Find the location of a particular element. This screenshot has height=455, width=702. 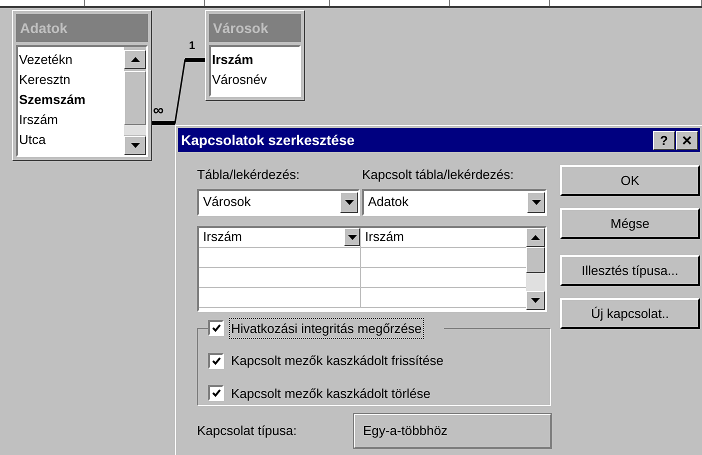

table-title: Adatok is located at coordinates (82, 28).